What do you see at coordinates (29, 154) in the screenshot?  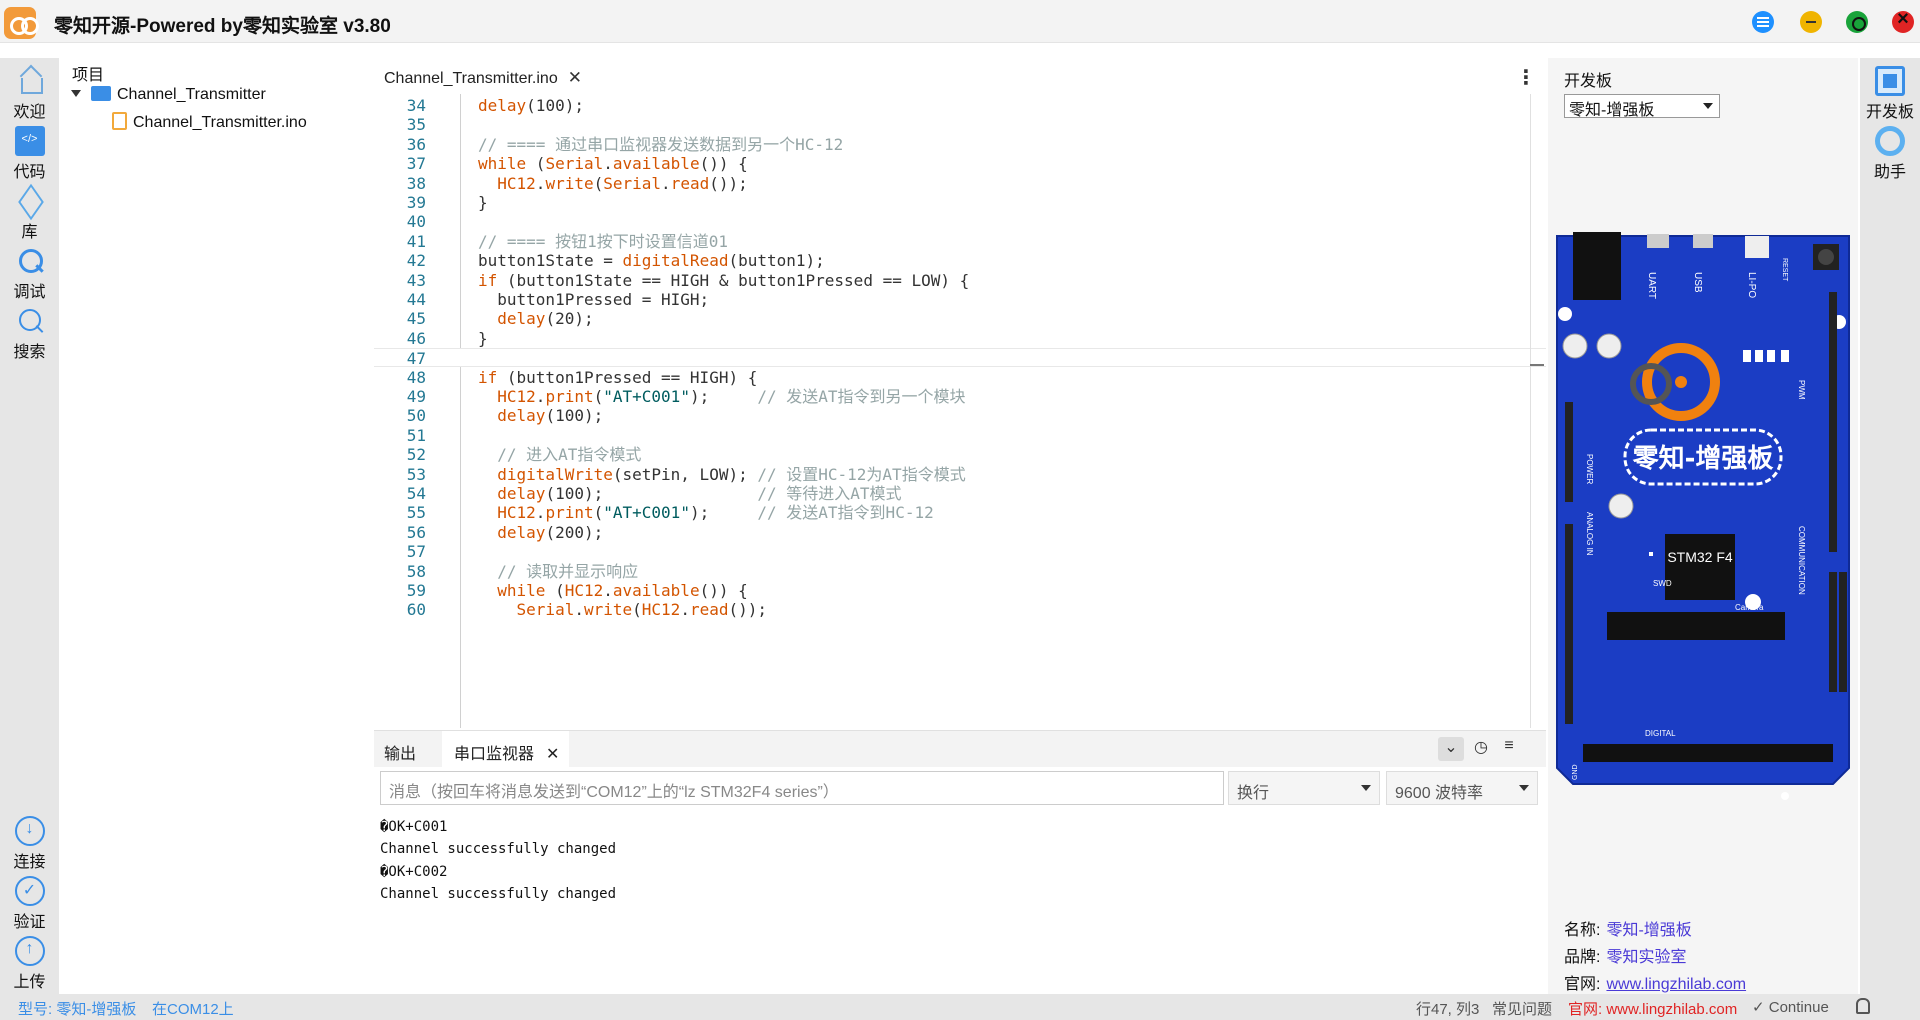 I see `sidebar-item-code: 代码` at bounding box center [29, 154].